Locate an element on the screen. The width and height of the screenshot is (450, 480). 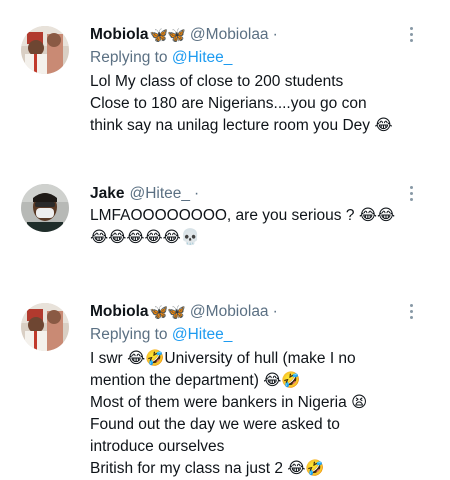
author-handle: @Hitee_ is located at coordinates (159, 194).